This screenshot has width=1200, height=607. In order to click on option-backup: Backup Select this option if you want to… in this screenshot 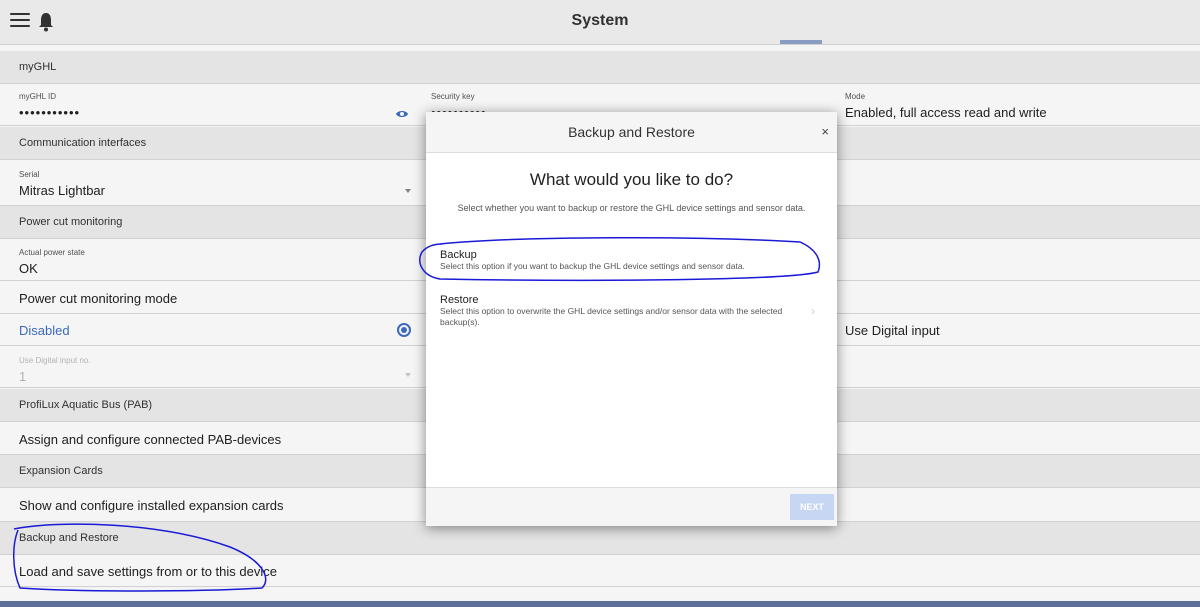, I will do `click(631, 260)`.